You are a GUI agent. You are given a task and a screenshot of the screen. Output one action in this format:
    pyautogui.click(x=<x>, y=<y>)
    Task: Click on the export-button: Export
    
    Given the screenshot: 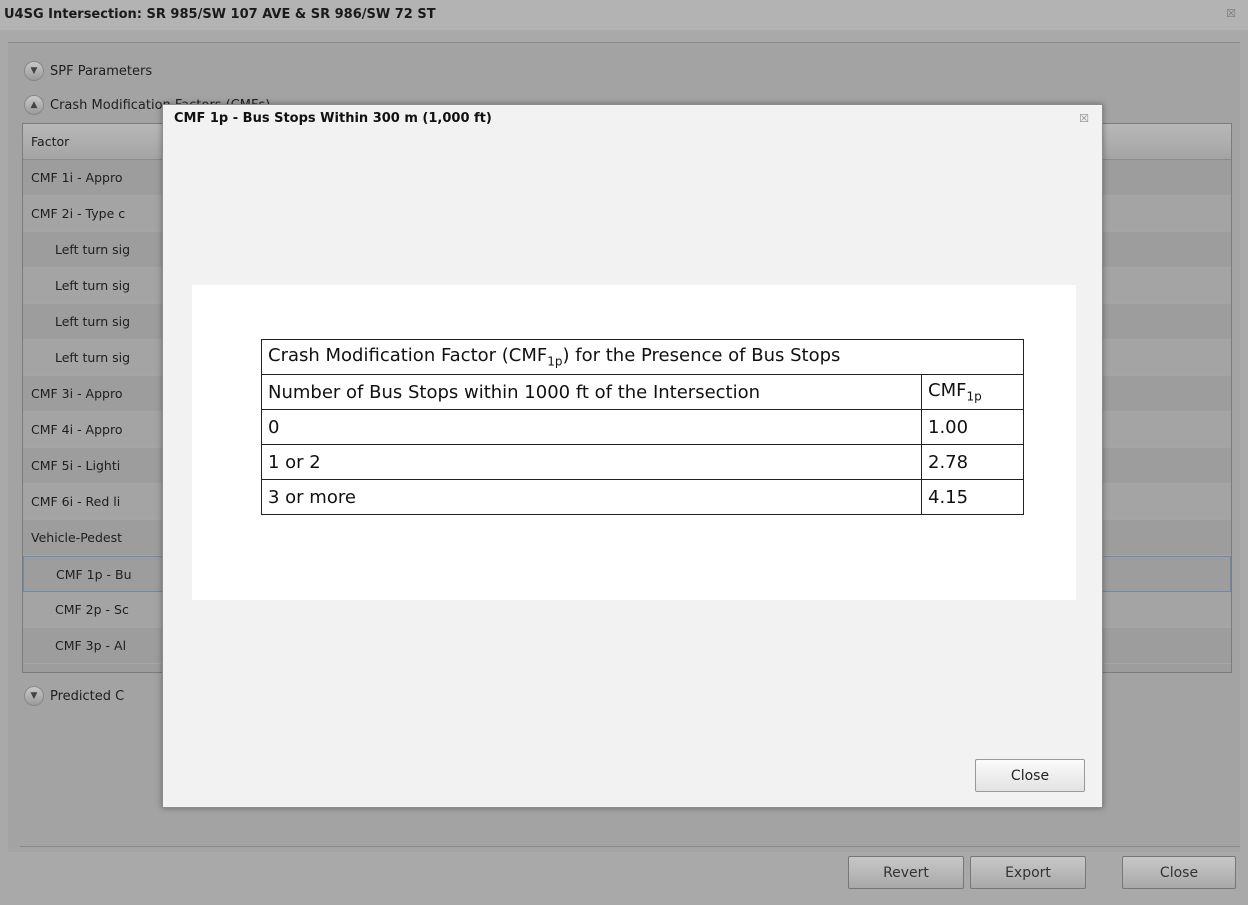 What is the action you would take?
    pyautogui.click(x=1028, y=872)
    